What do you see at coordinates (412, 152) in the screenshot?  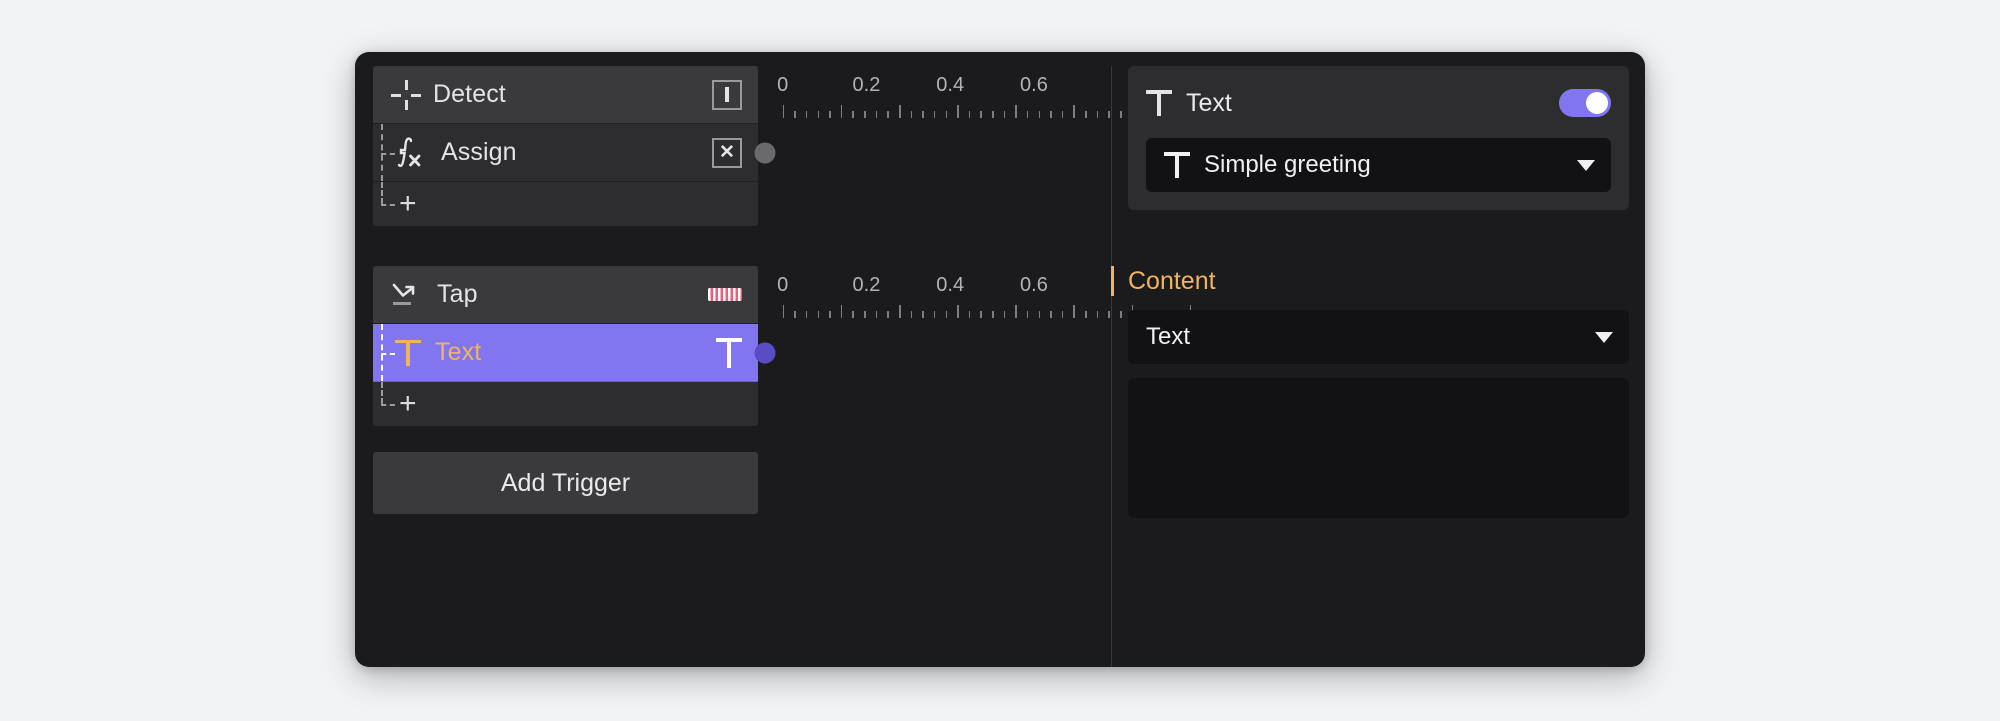 I see `fx-icon` at bounding box center [412, 152].